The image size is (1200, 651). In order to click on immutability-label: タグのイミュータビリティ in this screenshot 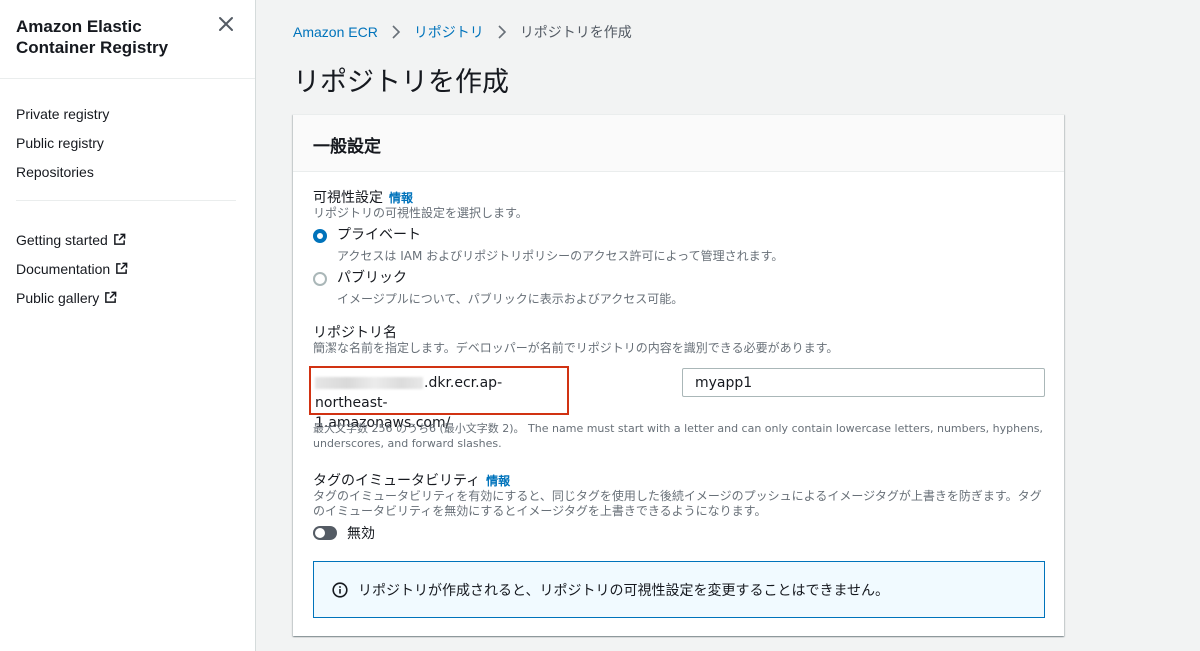, I will do `click(397, 481)`.